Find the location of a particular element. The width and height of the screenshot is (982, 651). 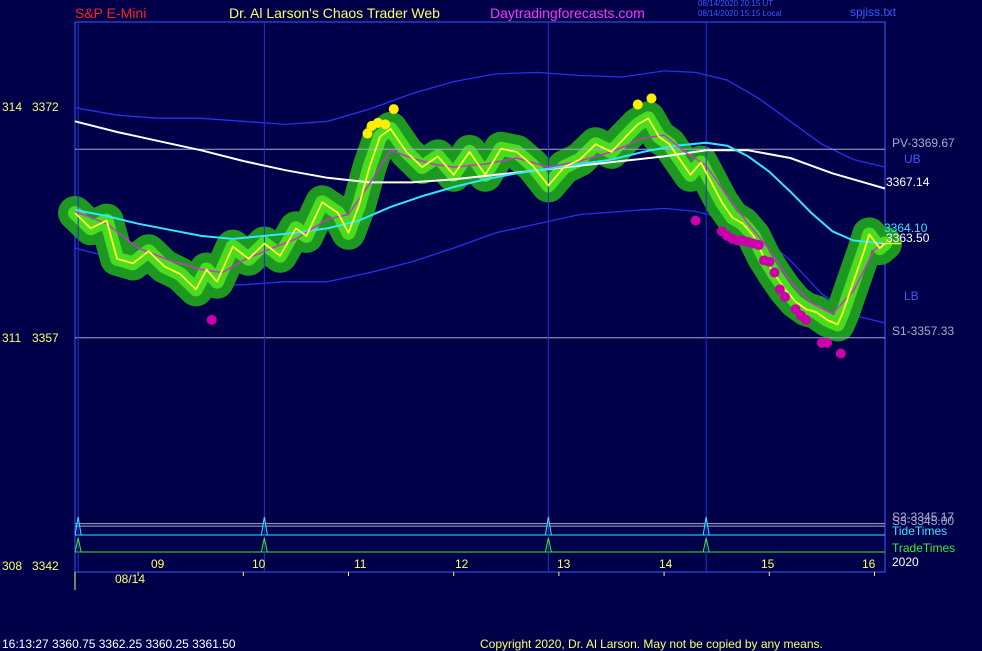

y-tick-price-0: 3372 is located at coordinates (45, 107).